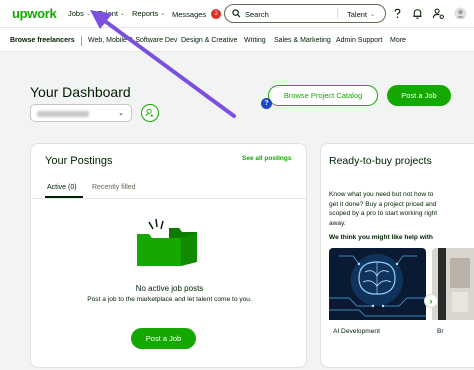 This screenshot has height=370, width=474. I want to click on nav-talent: Talent ⌄, so click(111, 13).